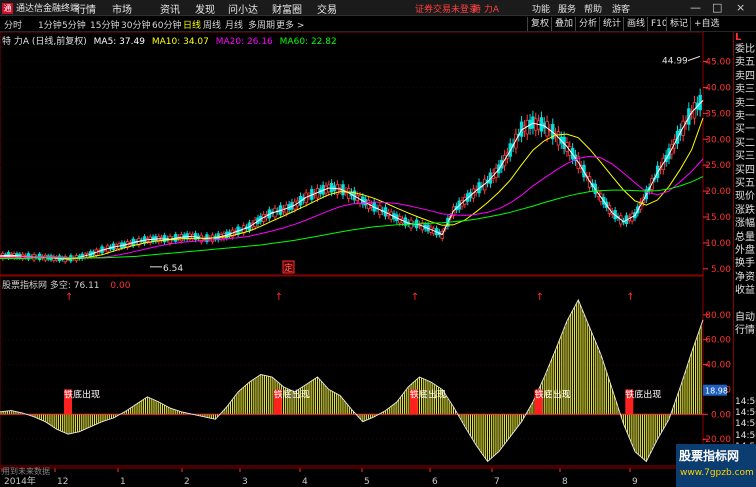 This screenshot has width=756, height=487. Describe the element at coordinates (327, 8) in the screenshot. I see `menu-item-trade: 交易` at that location.